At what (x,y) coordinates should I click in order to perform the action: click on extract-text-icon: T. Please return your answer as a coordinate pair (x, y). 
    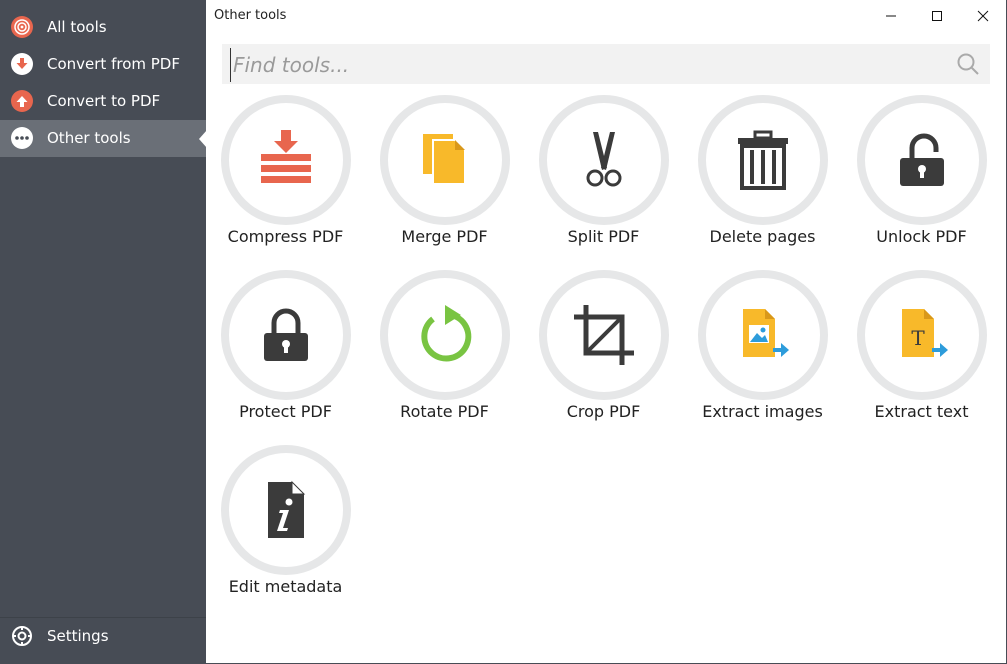
    Looking at the image, I should click on (925, 333).